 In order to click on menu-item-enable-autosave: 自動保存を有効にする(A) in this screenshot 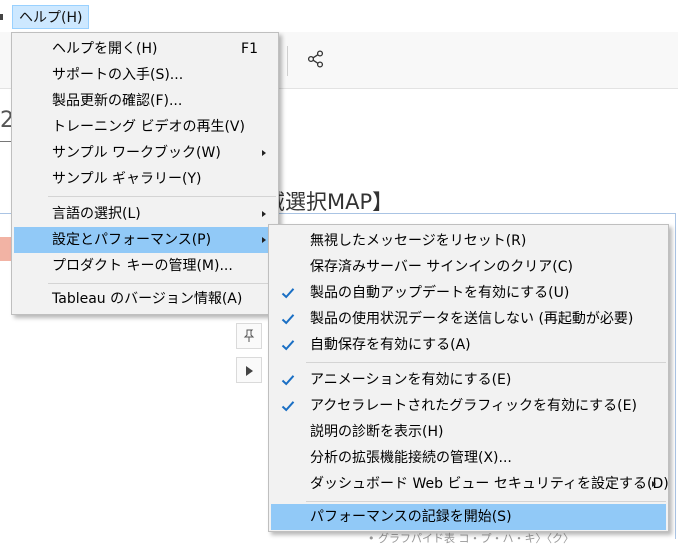, I will do `click(468, 345)`.